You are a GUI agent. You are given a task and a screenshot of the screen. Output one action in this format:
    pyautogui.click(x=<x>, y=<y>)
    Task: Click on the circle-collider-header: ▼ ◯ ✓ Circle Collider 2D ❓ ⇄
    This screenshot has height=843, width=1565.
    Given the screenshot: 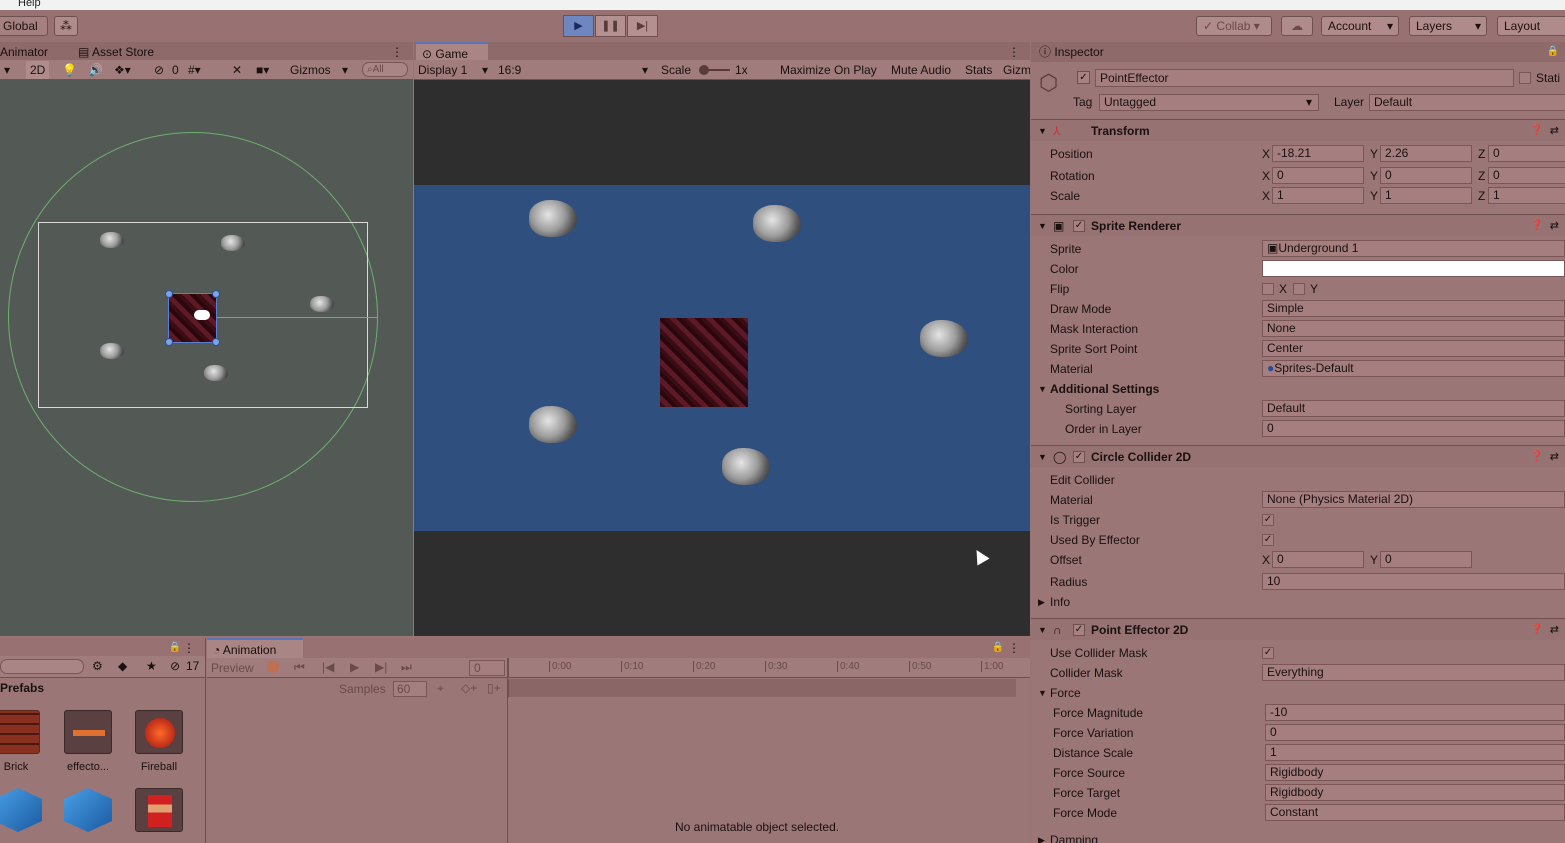 What is the action you would take?
    pyautogui.click(x=1298, y=456)
    